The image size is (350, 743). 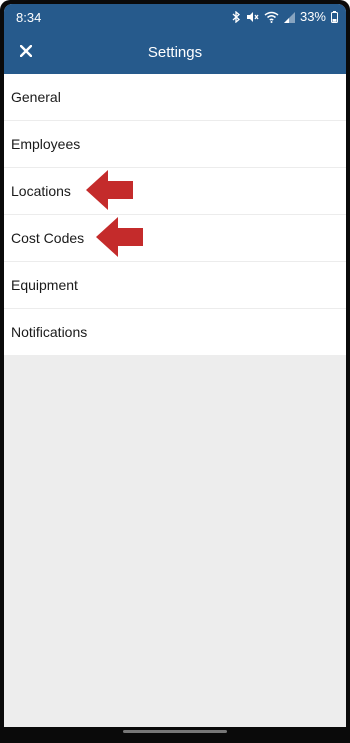 I want to click on menu-item-general: General, so click(x=175, y=97).